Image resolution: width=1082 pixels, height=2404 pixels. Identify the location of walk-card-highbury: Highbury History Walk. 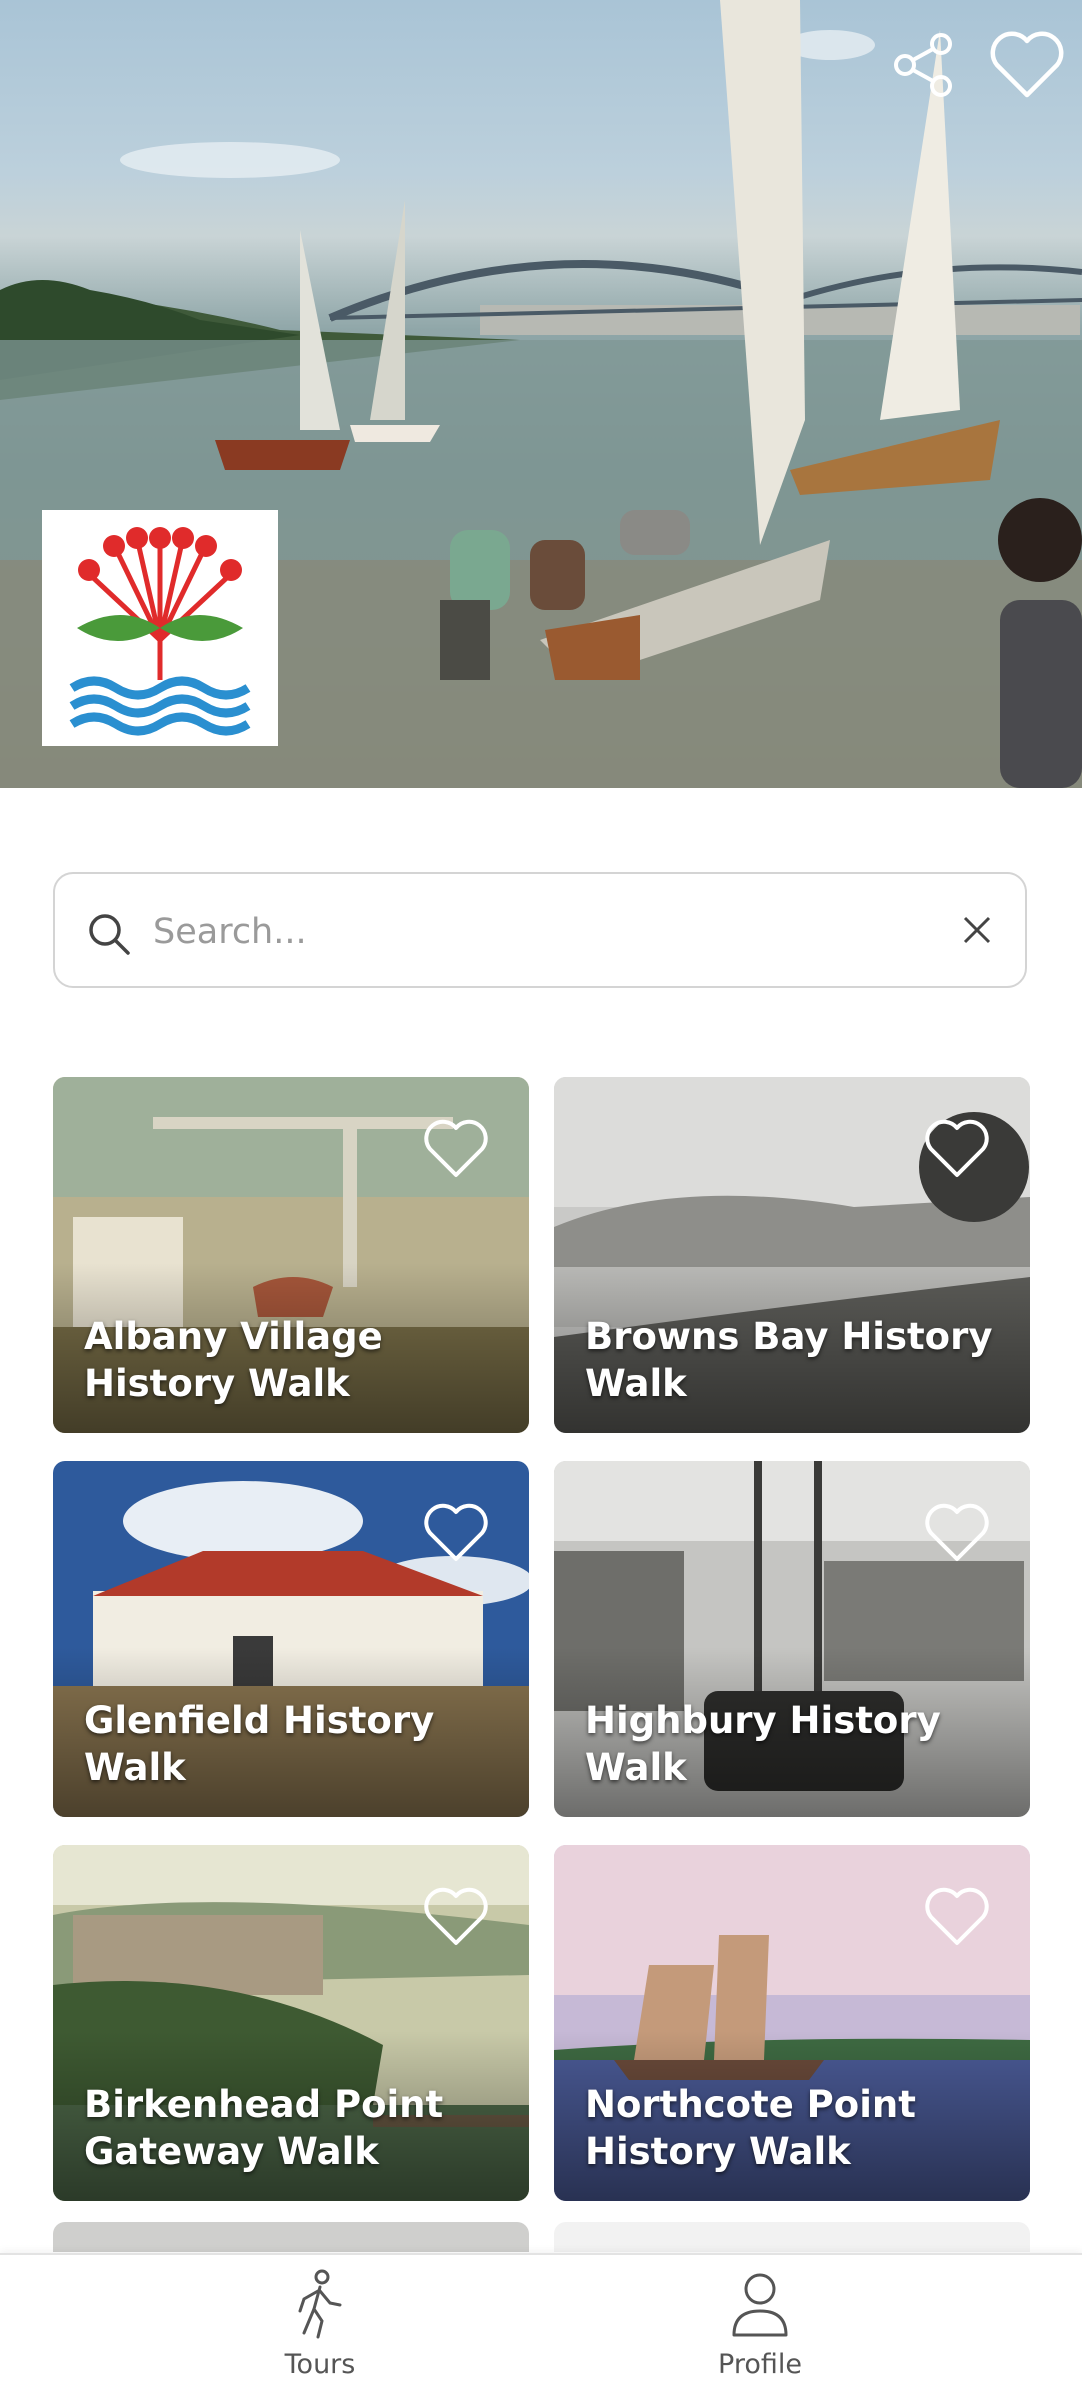
(792, 1639).